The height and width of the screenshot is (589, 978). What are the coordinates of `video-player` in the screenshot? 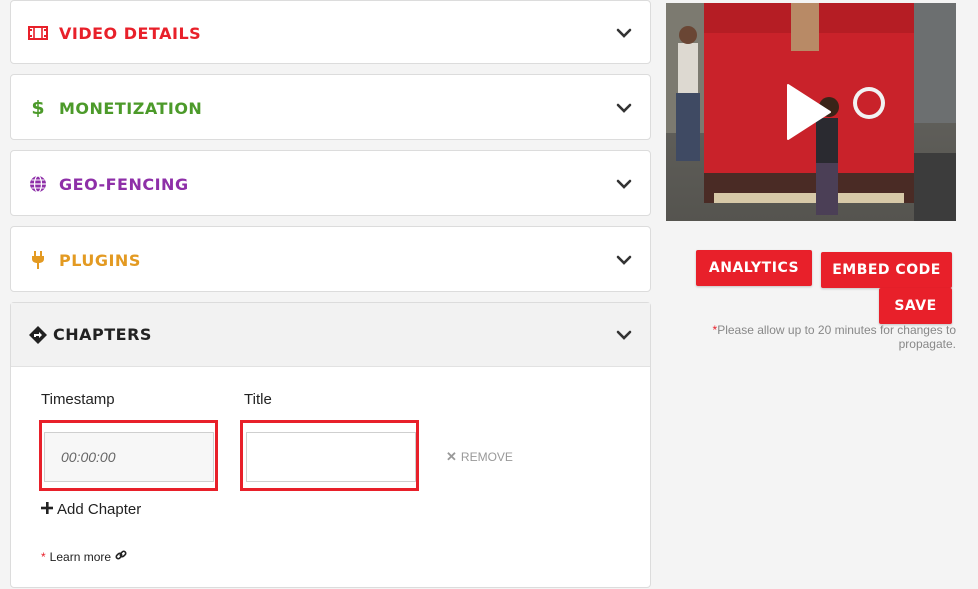 It's located at (811, 112).